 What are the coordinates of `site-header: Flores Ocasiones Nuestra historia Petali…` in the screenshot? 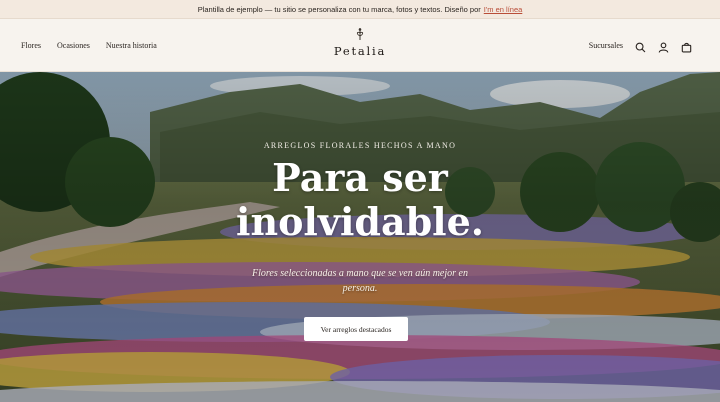 It's located at (360, 45).